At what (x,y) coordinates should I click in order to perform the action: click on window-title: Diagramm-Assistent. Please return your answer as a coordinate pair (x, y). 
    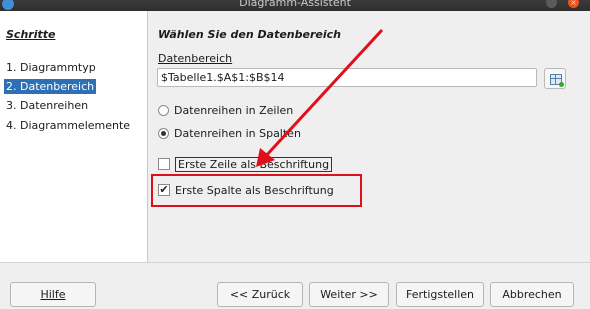
    Looking at the image, I should click on (295, 4).